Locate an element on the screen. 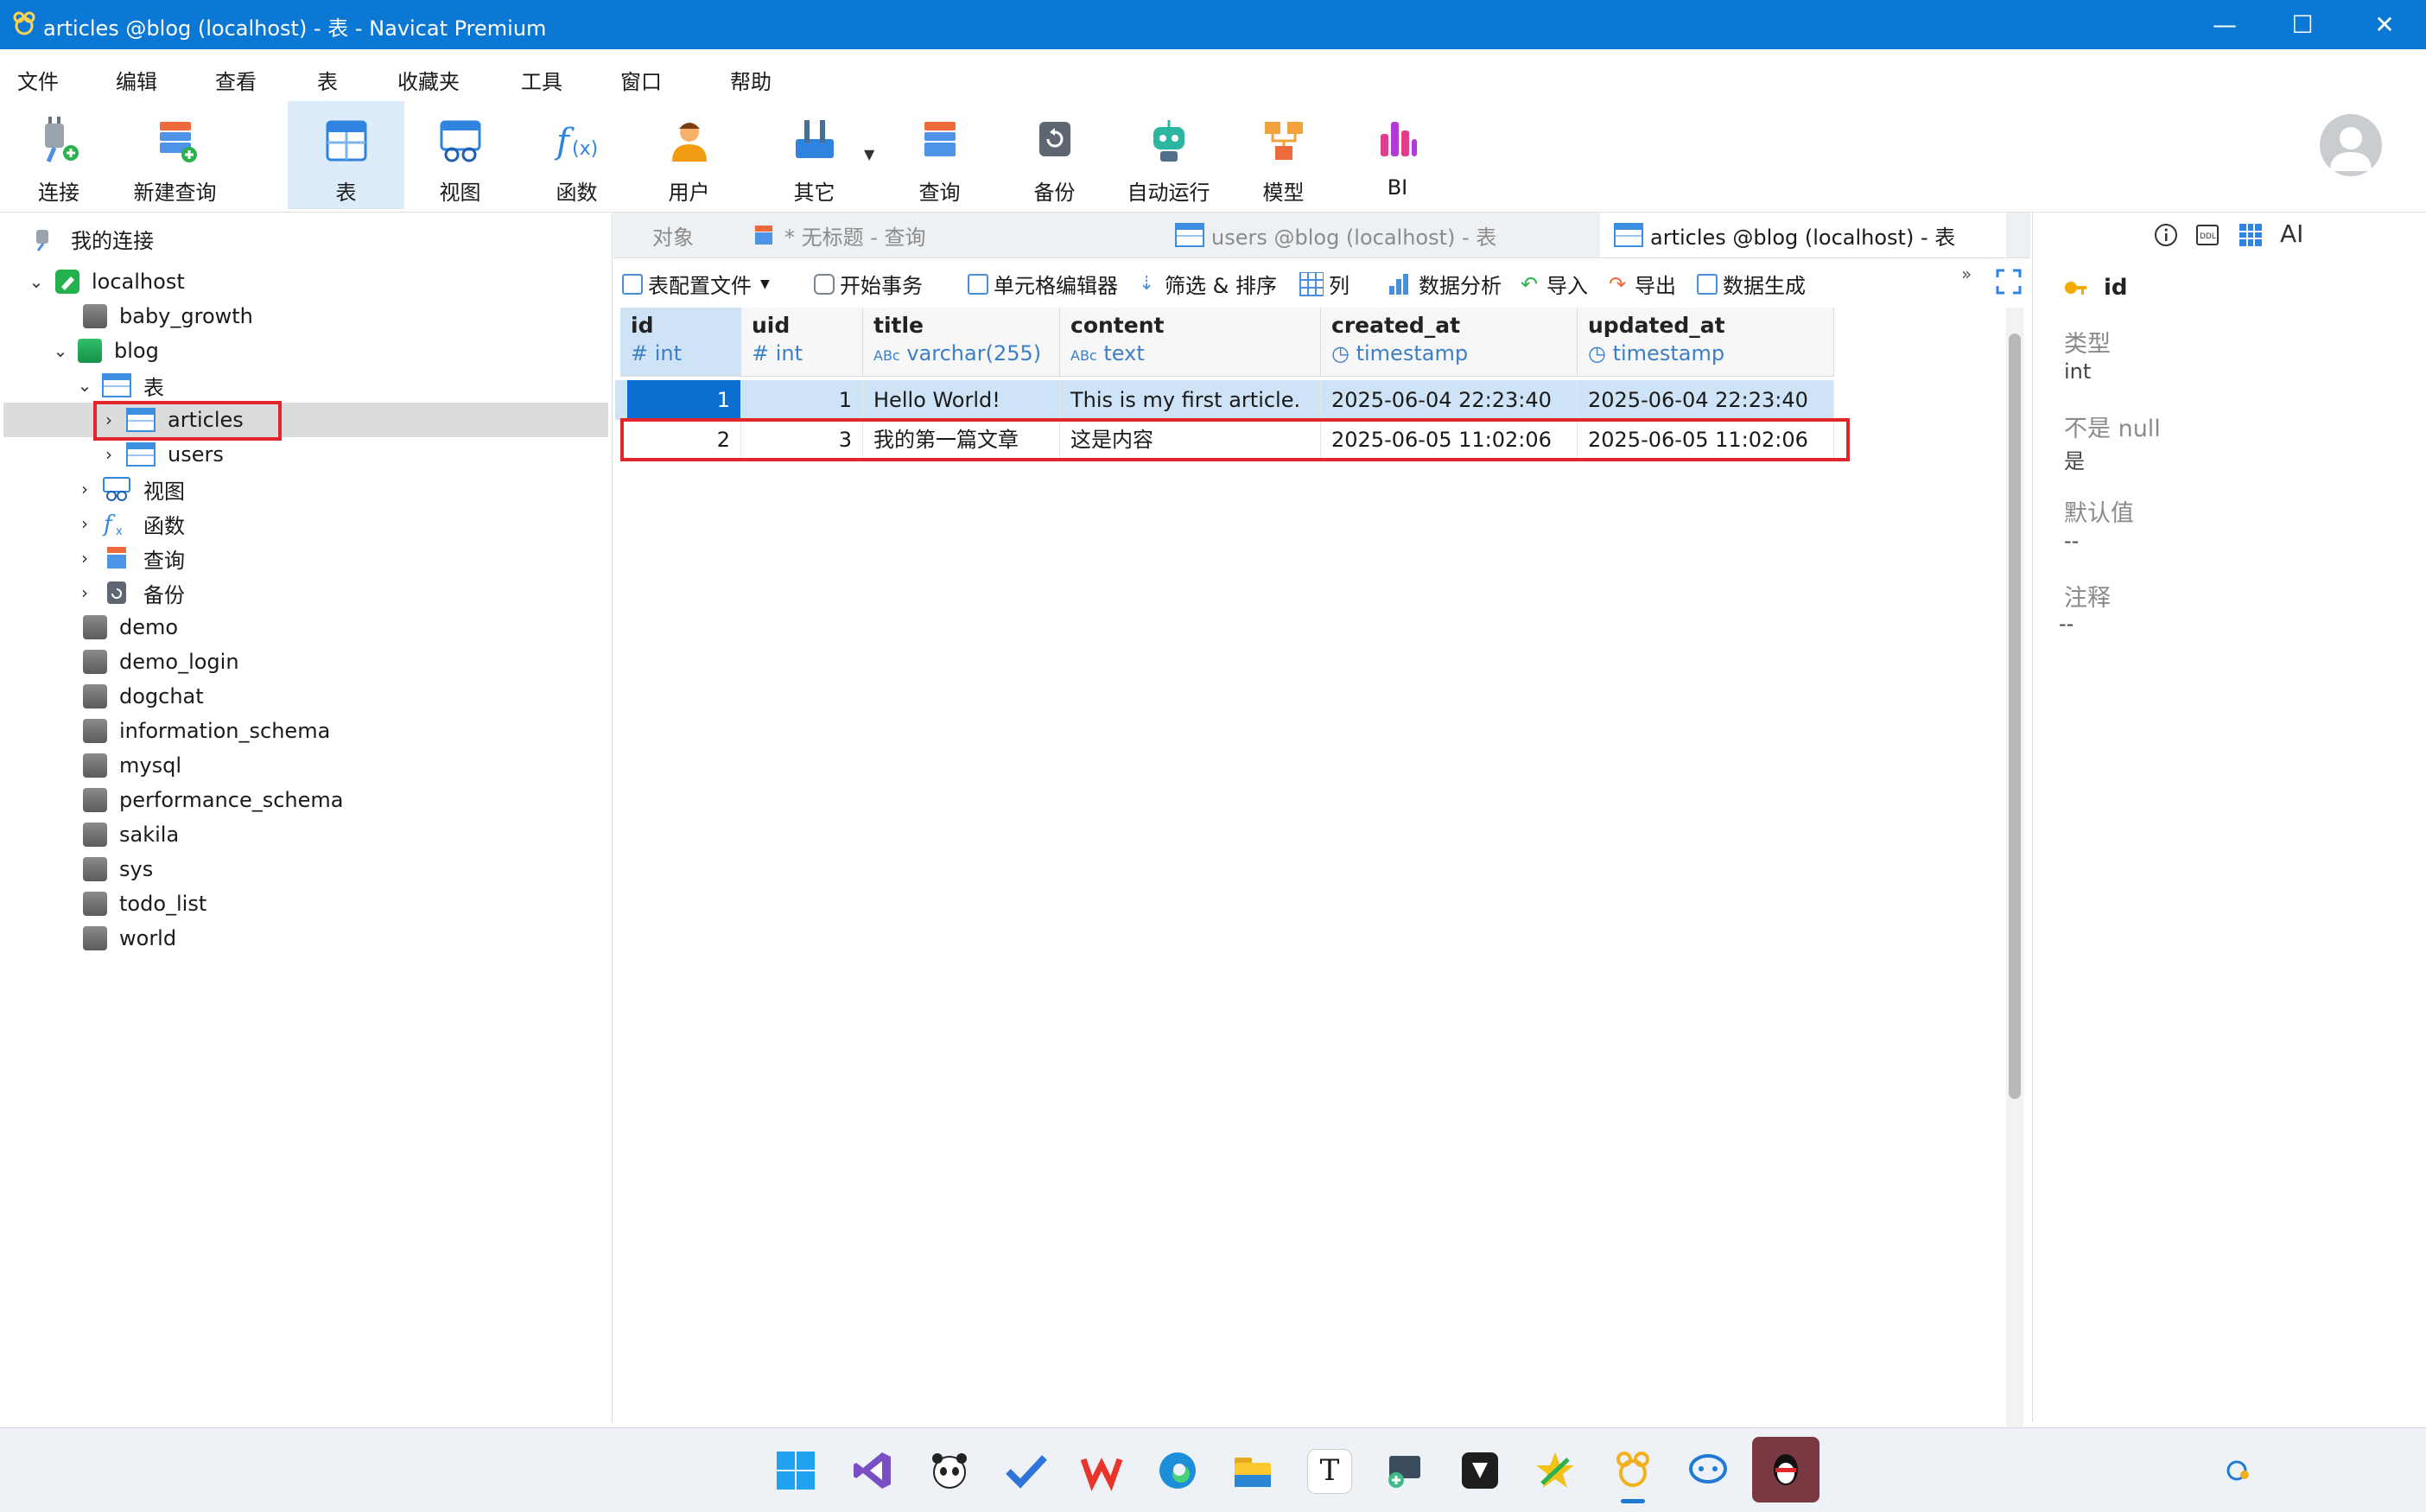 The width and height of the screenshot is (2426, 1512). tree-db-world: world is located at coordinates (129, 939).